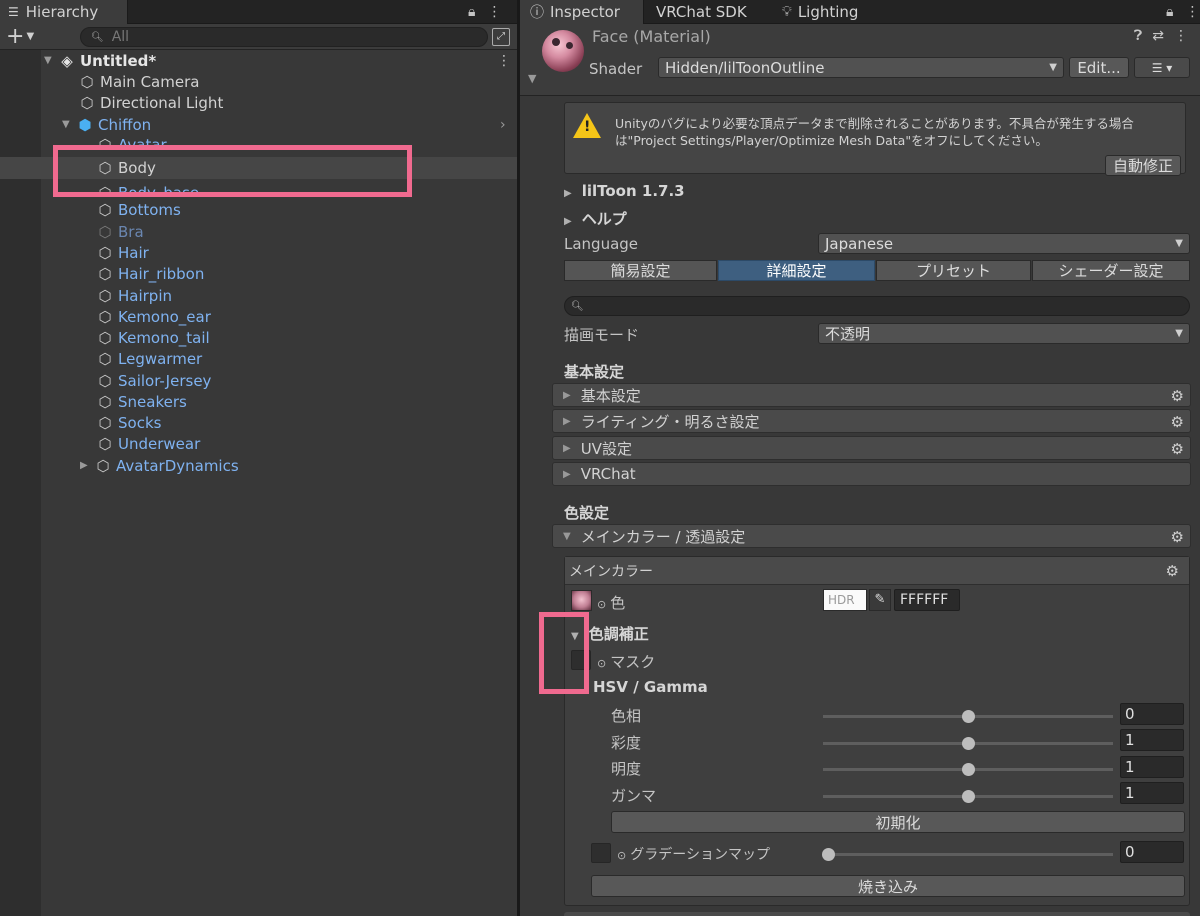  Describe the element at coordinates (888, 886) in the screenshot. I see `bake-button: 焼き込み` at that location.